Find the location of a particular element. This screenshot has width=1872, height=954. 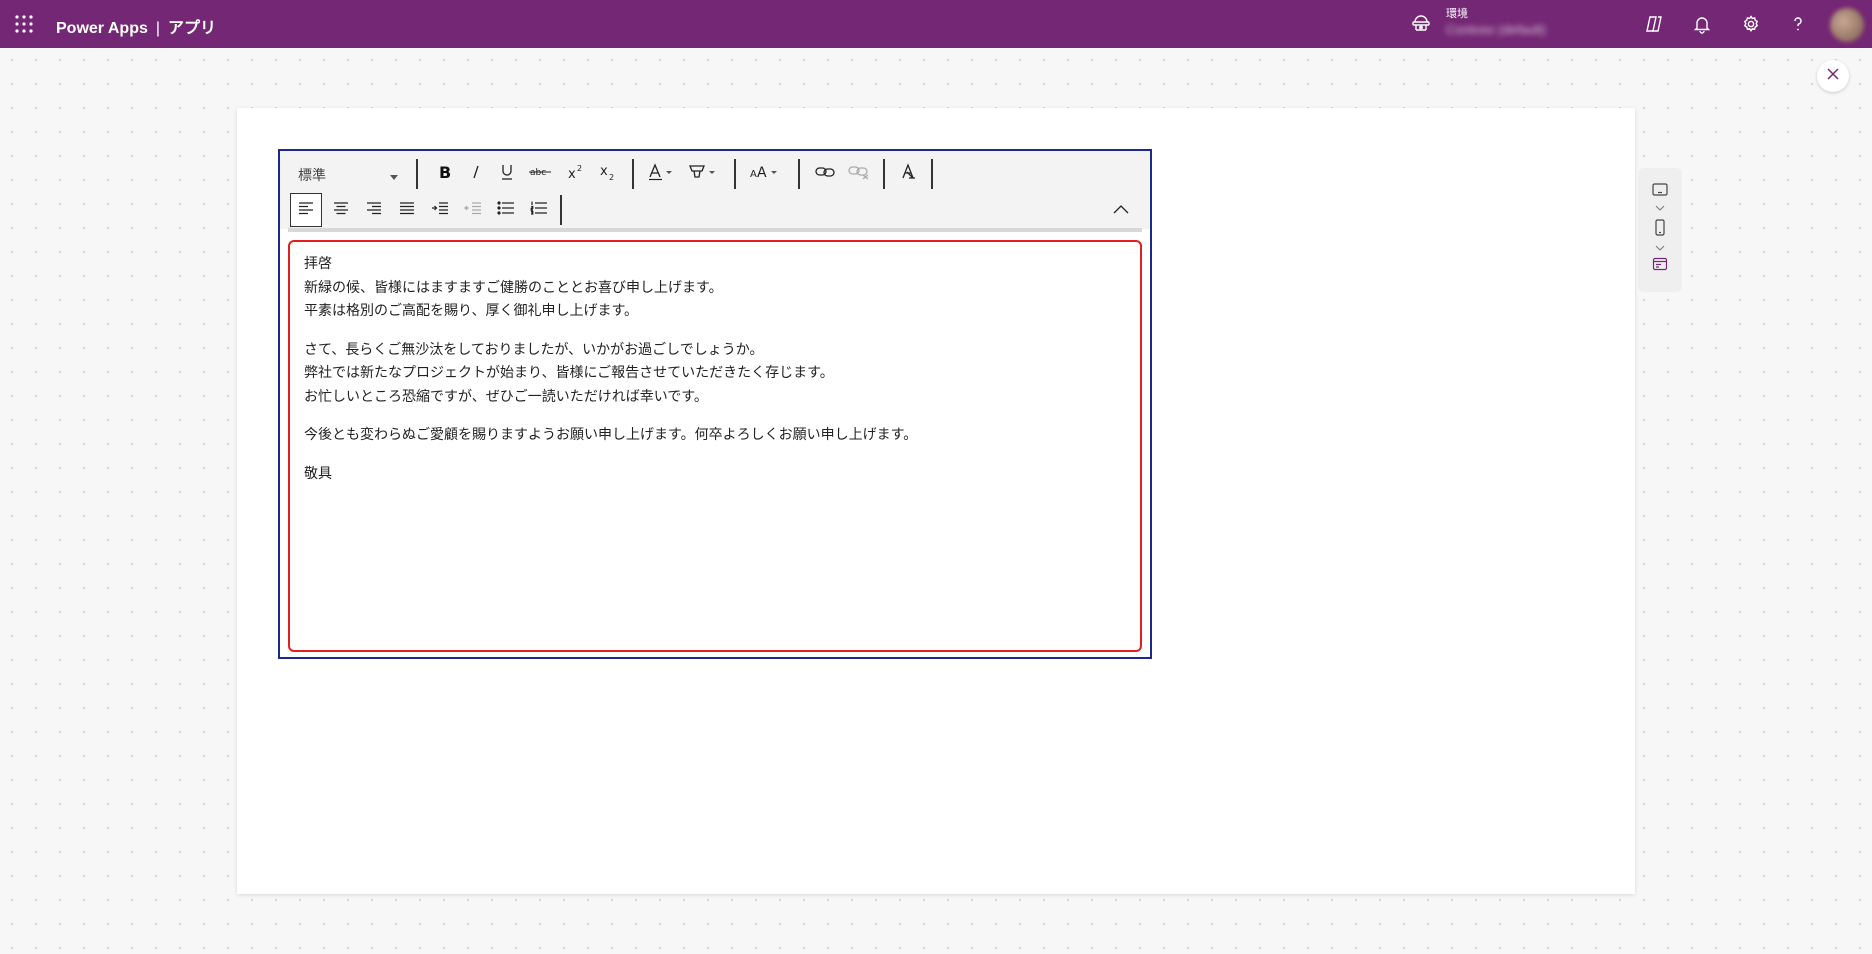

device-preview-panel is located at coordinates (1660, 230).